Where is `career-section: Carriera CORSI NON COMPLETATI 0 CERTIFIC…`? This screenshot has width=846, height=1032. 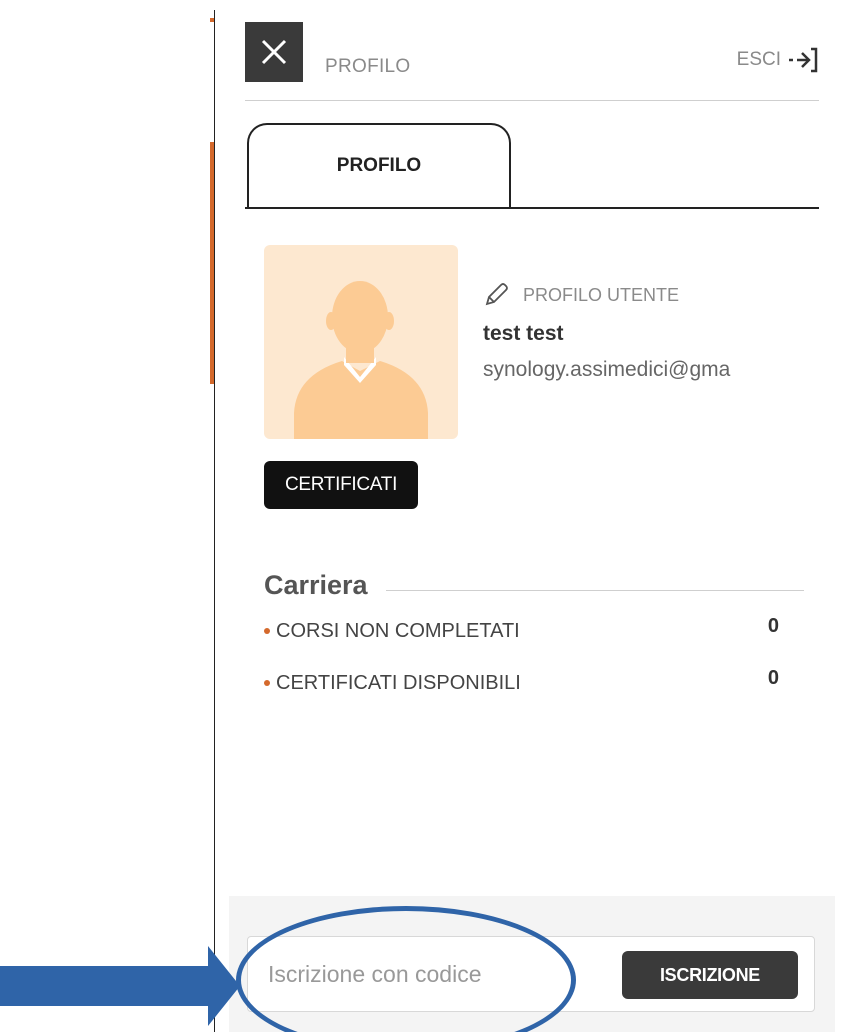 career-section: Carriera CORSI NON COMPLETATI 0 CERTIFIC… is located at coordinates (534, 633).